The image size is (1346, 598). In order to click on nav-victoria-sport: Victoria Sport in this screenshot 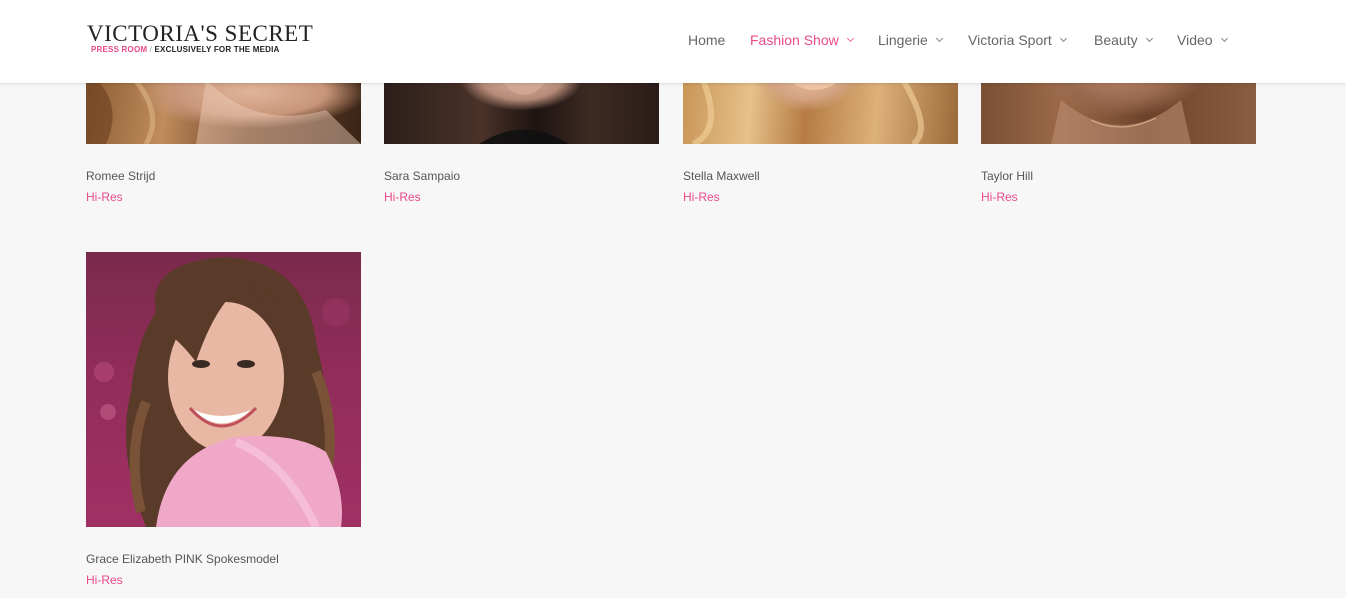, I will do `click(1017, 40)`.